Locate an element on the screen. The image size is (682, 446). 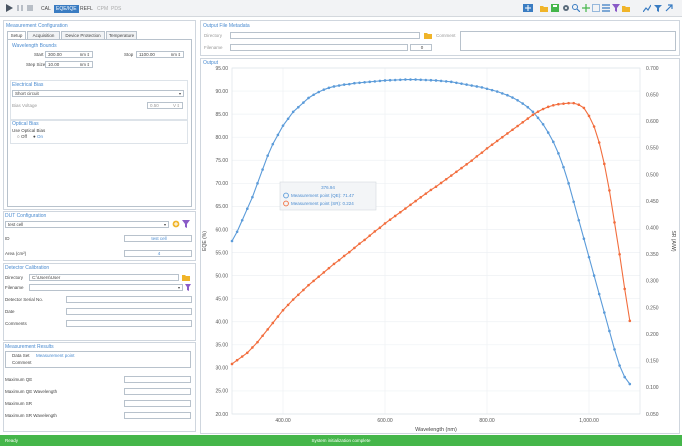
dut-id-input: test cell is located at coordinates (158, 238).